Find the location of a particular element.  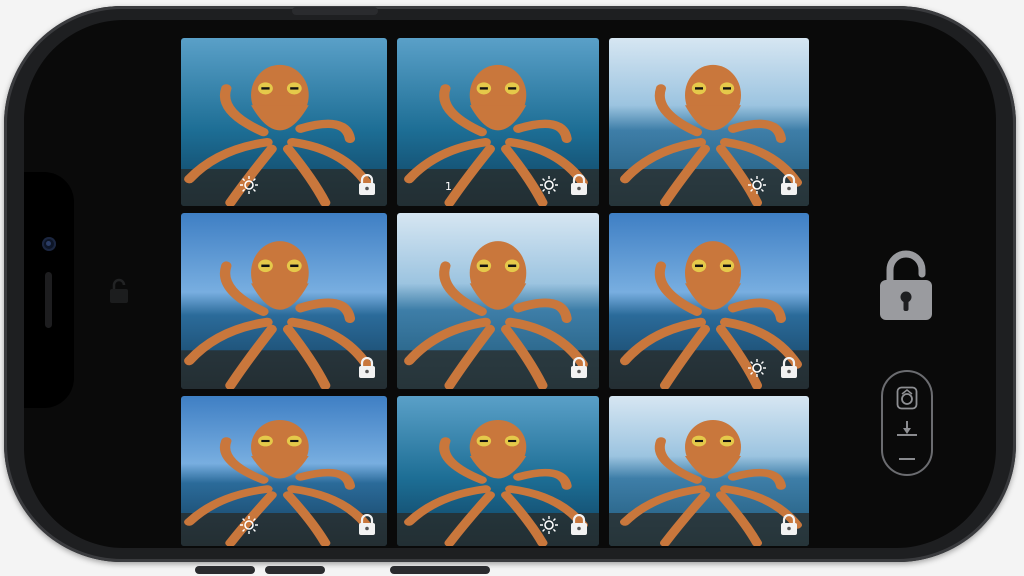

earpiece-speaker is located at coordinates (48, 300).